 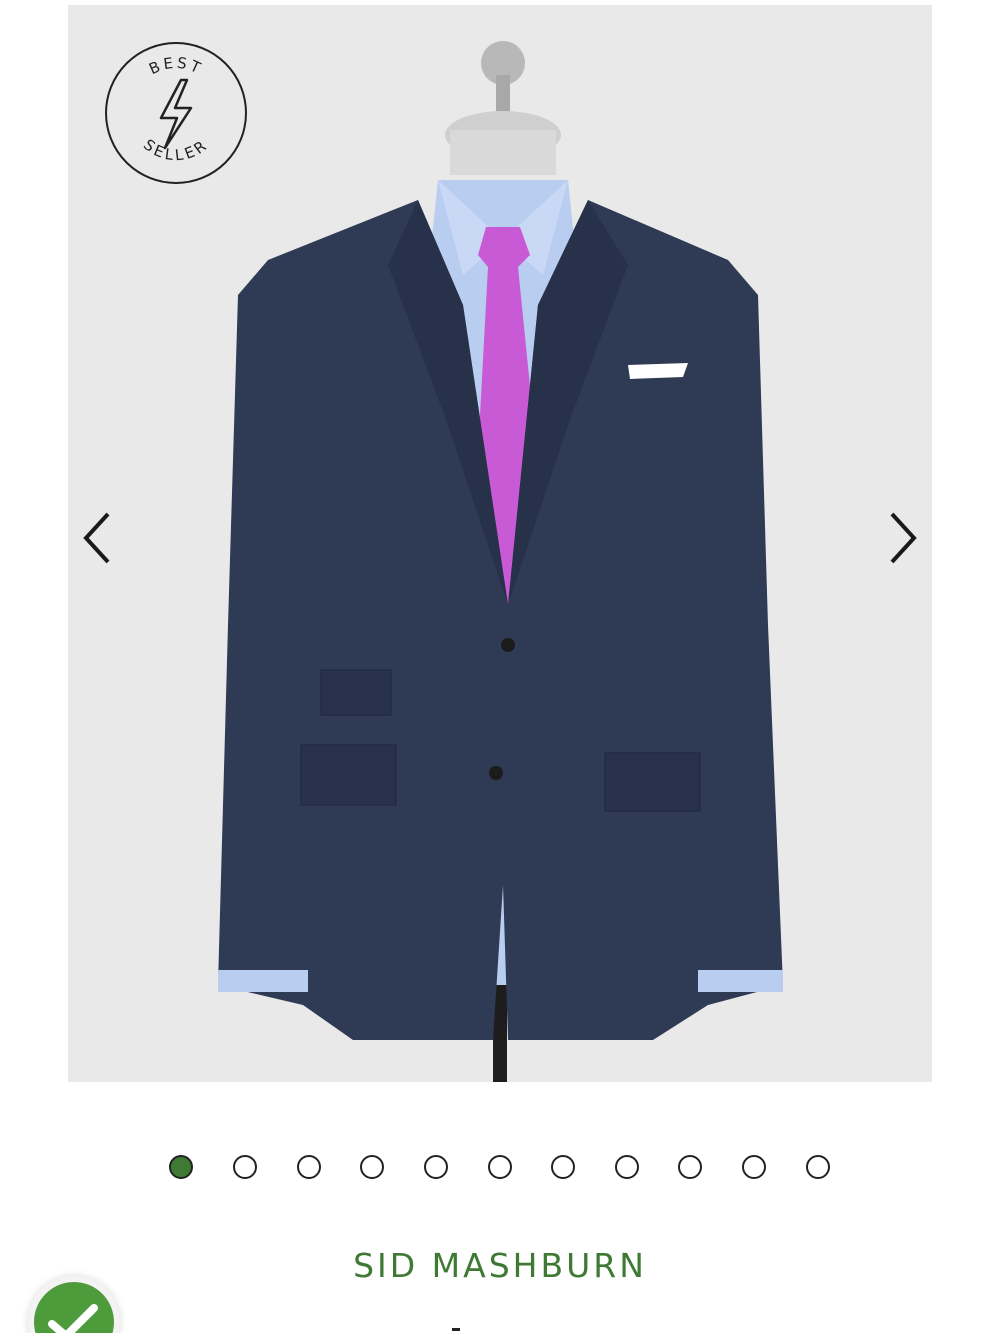 I want to click on product-brand-link: SID MASHBURN, so click(x=500, y=1265).